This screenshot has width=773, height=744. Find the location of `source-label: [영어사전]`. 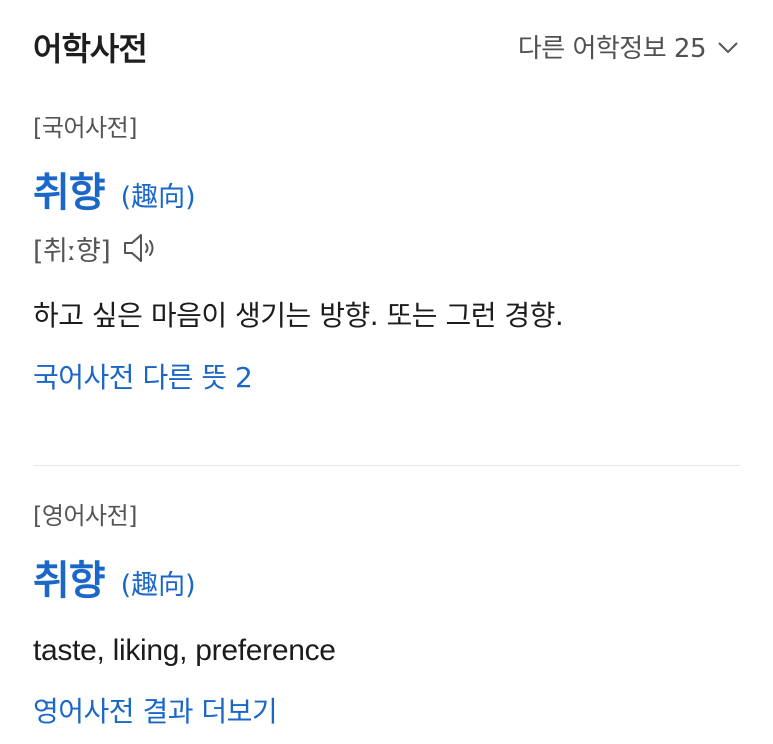

source-label: [영어사전] is located at coordinates (85, 516).